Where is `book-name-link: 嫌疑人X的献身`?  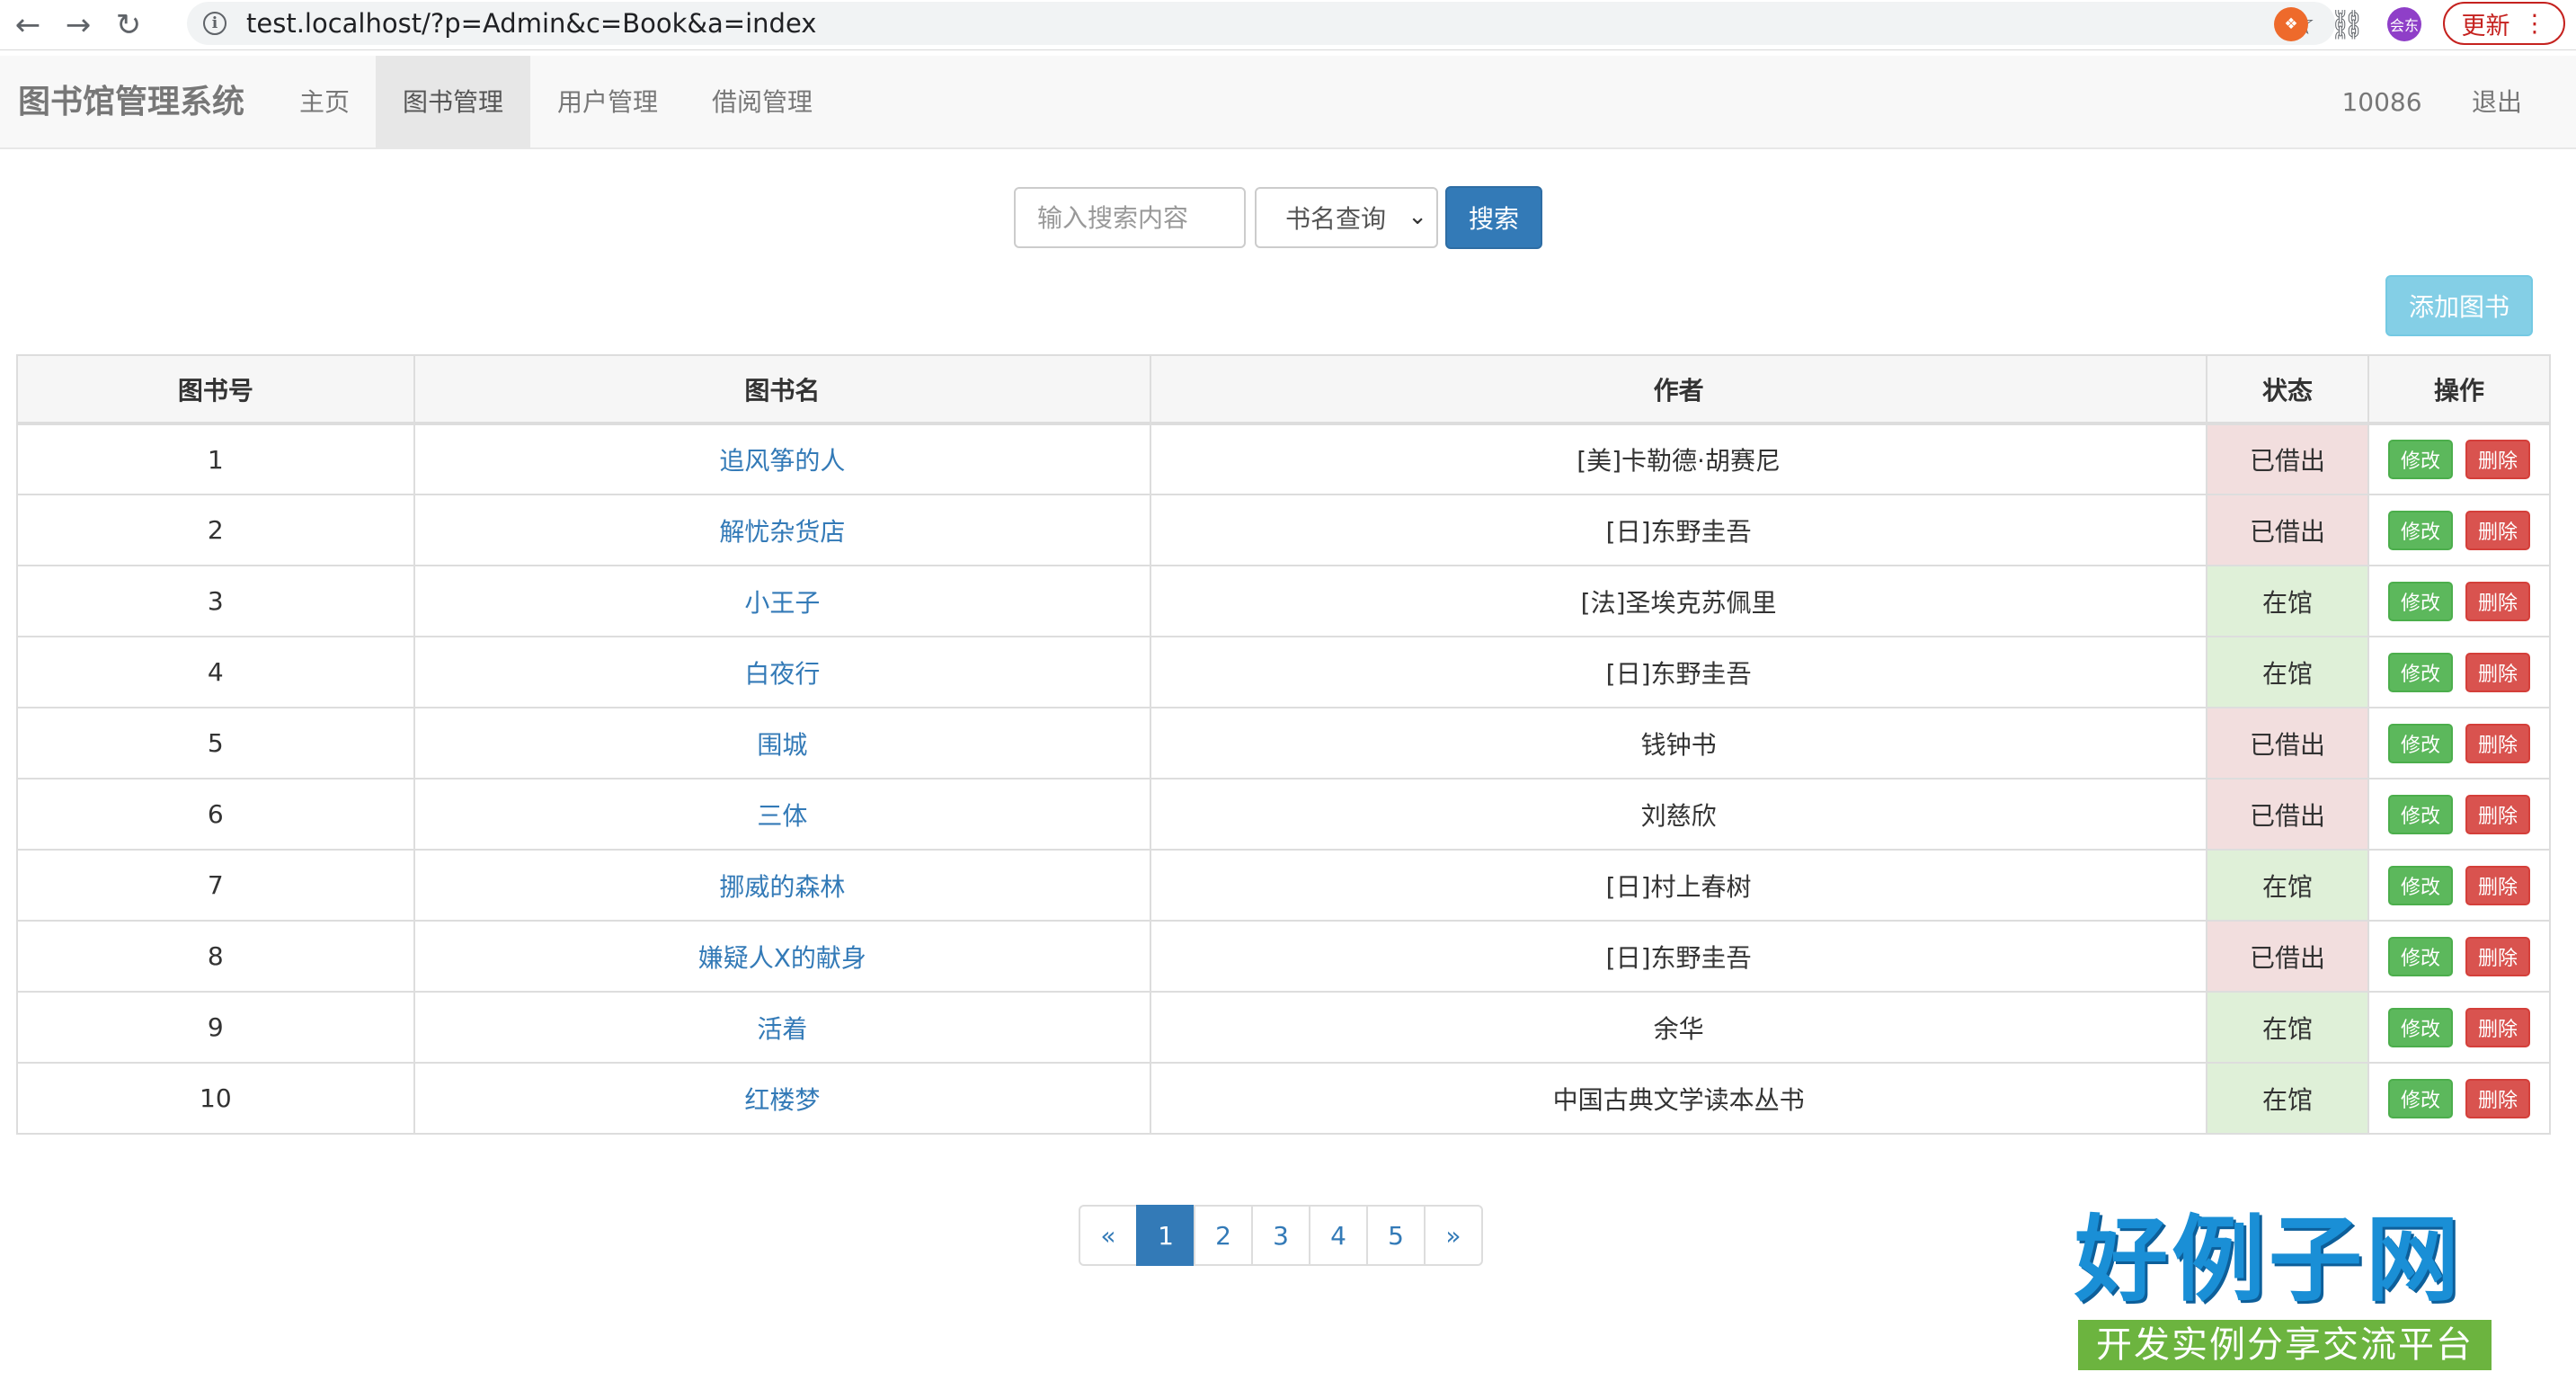 book-name-link: 嫌疑人X的献身 is located at coordinates (782, 958).